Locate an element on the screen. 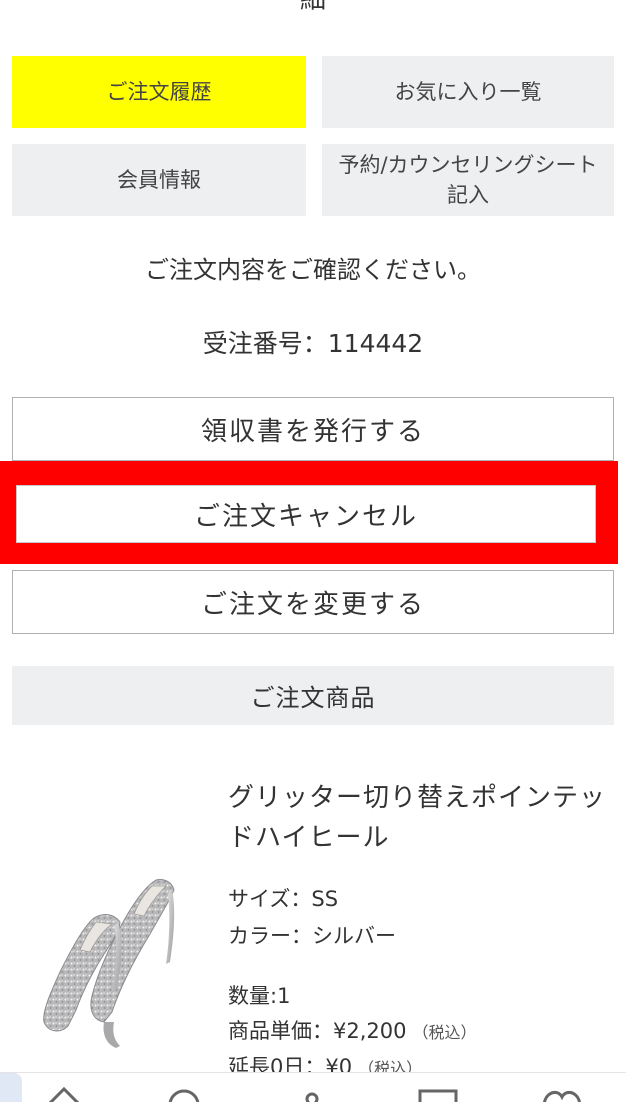 Image resolution: width=626 pixels, height=1102 pixels. product-quantity: 数量:1 is located at coordinates (259, 996).